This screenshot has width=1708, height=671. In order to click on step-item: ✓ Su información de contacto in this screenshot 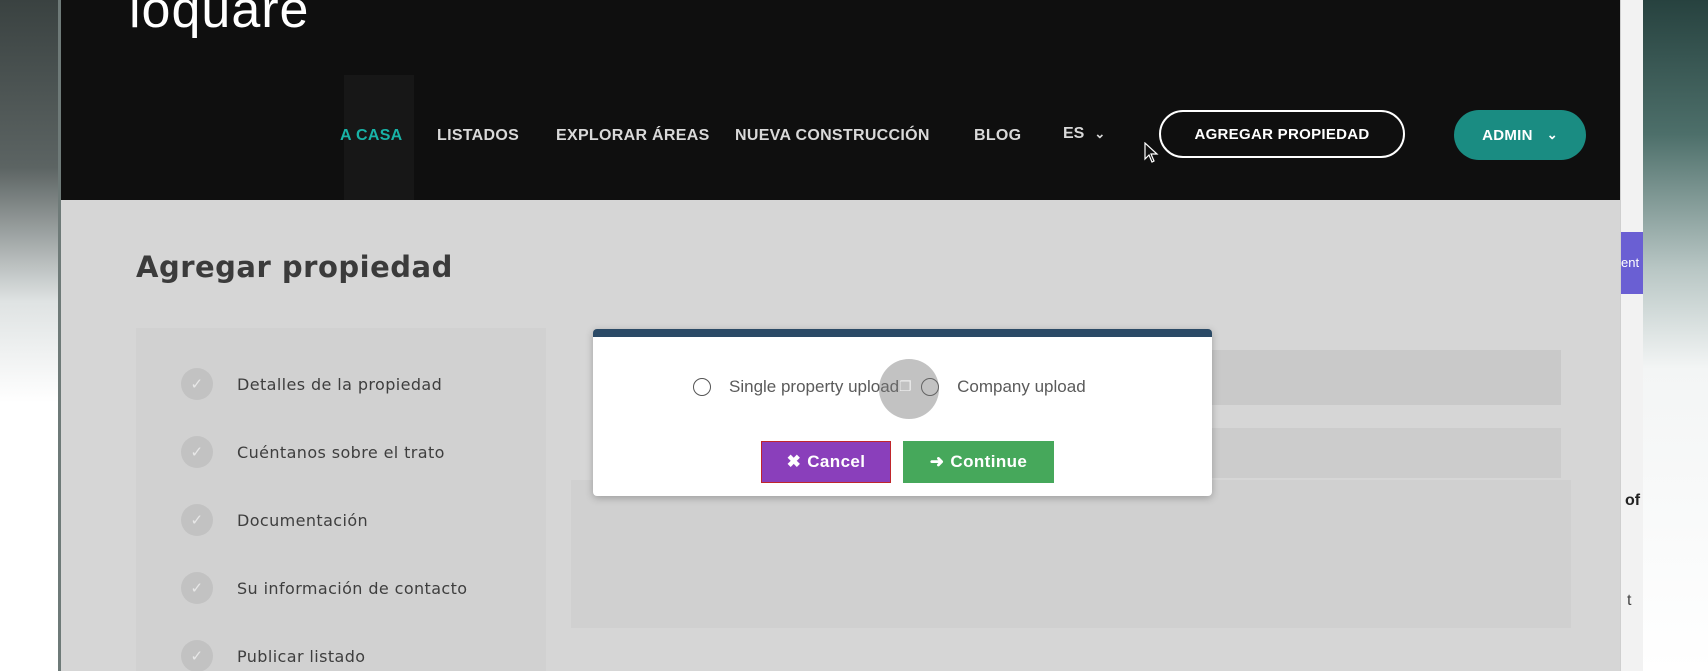, I will do `click(324, 588)`.